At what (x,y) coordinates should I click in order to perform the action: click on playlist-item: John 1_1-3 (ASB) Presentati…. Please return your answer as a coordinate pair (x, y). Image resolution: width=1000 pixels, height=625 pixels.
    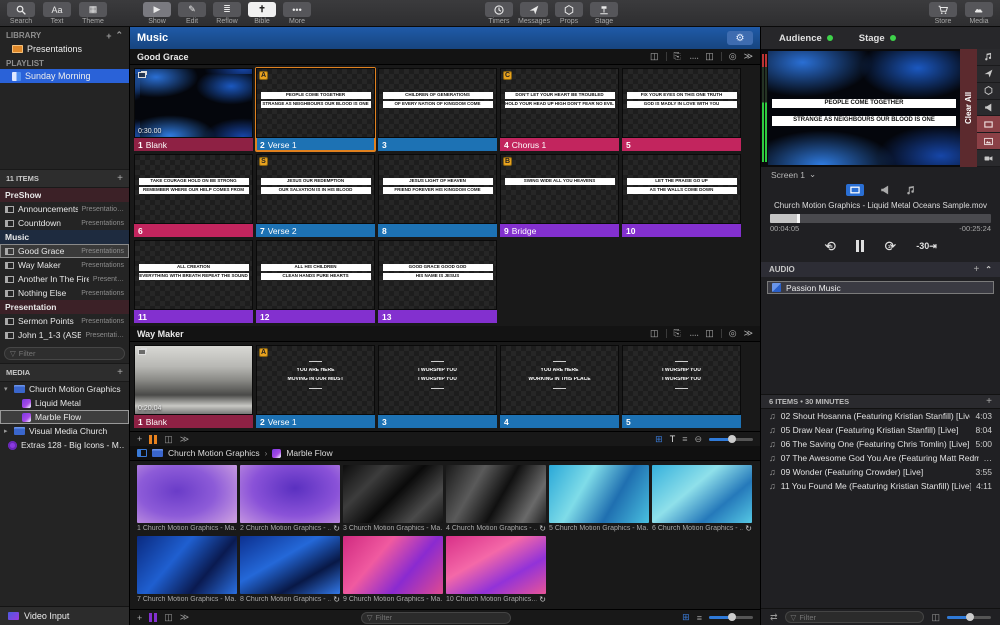
    Looking at the image, I should click on (64, 335).